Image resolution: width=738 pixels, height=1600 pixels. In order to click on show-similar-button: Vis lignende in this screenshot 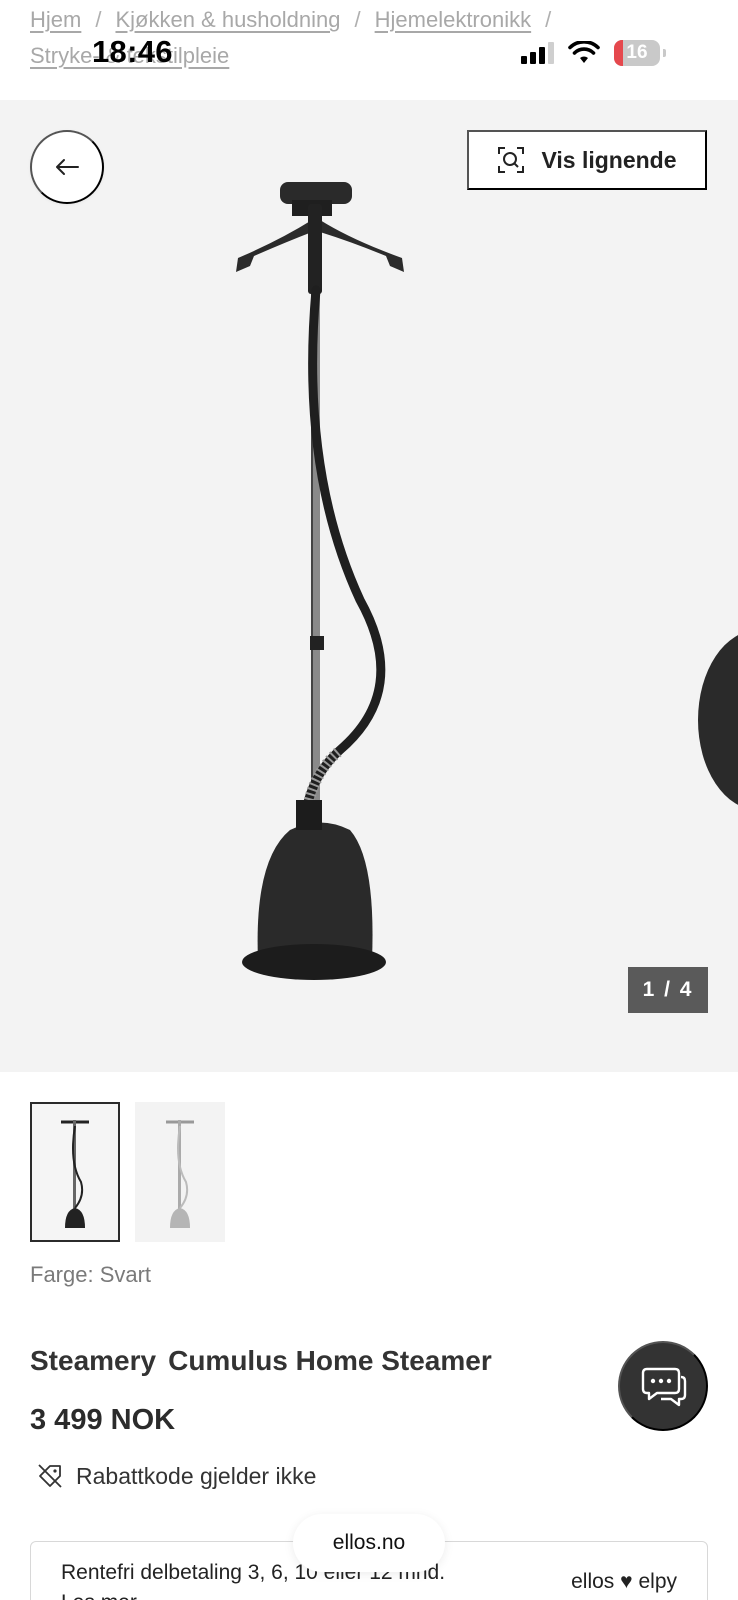, I will do `click(587, 160)`.